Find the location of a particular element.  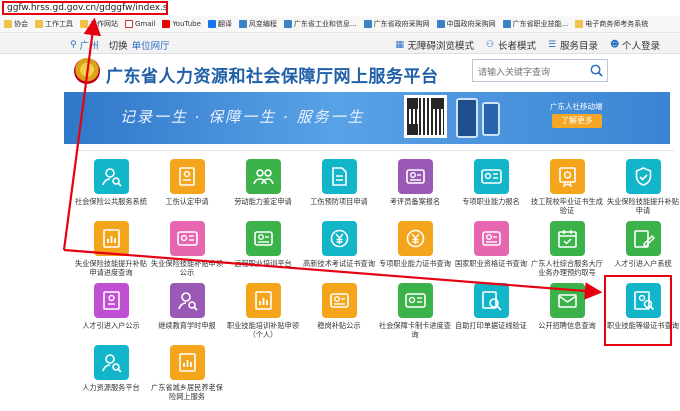

bookmark-item: 工作工具 is located at coordinates (54, 24).